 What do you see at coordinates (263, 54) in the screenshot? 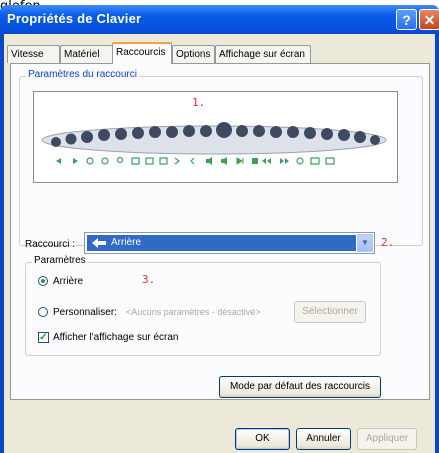
I see `tab-affichage-sur-ecran: Affichage sur écran` at bounding box center [263, 54].